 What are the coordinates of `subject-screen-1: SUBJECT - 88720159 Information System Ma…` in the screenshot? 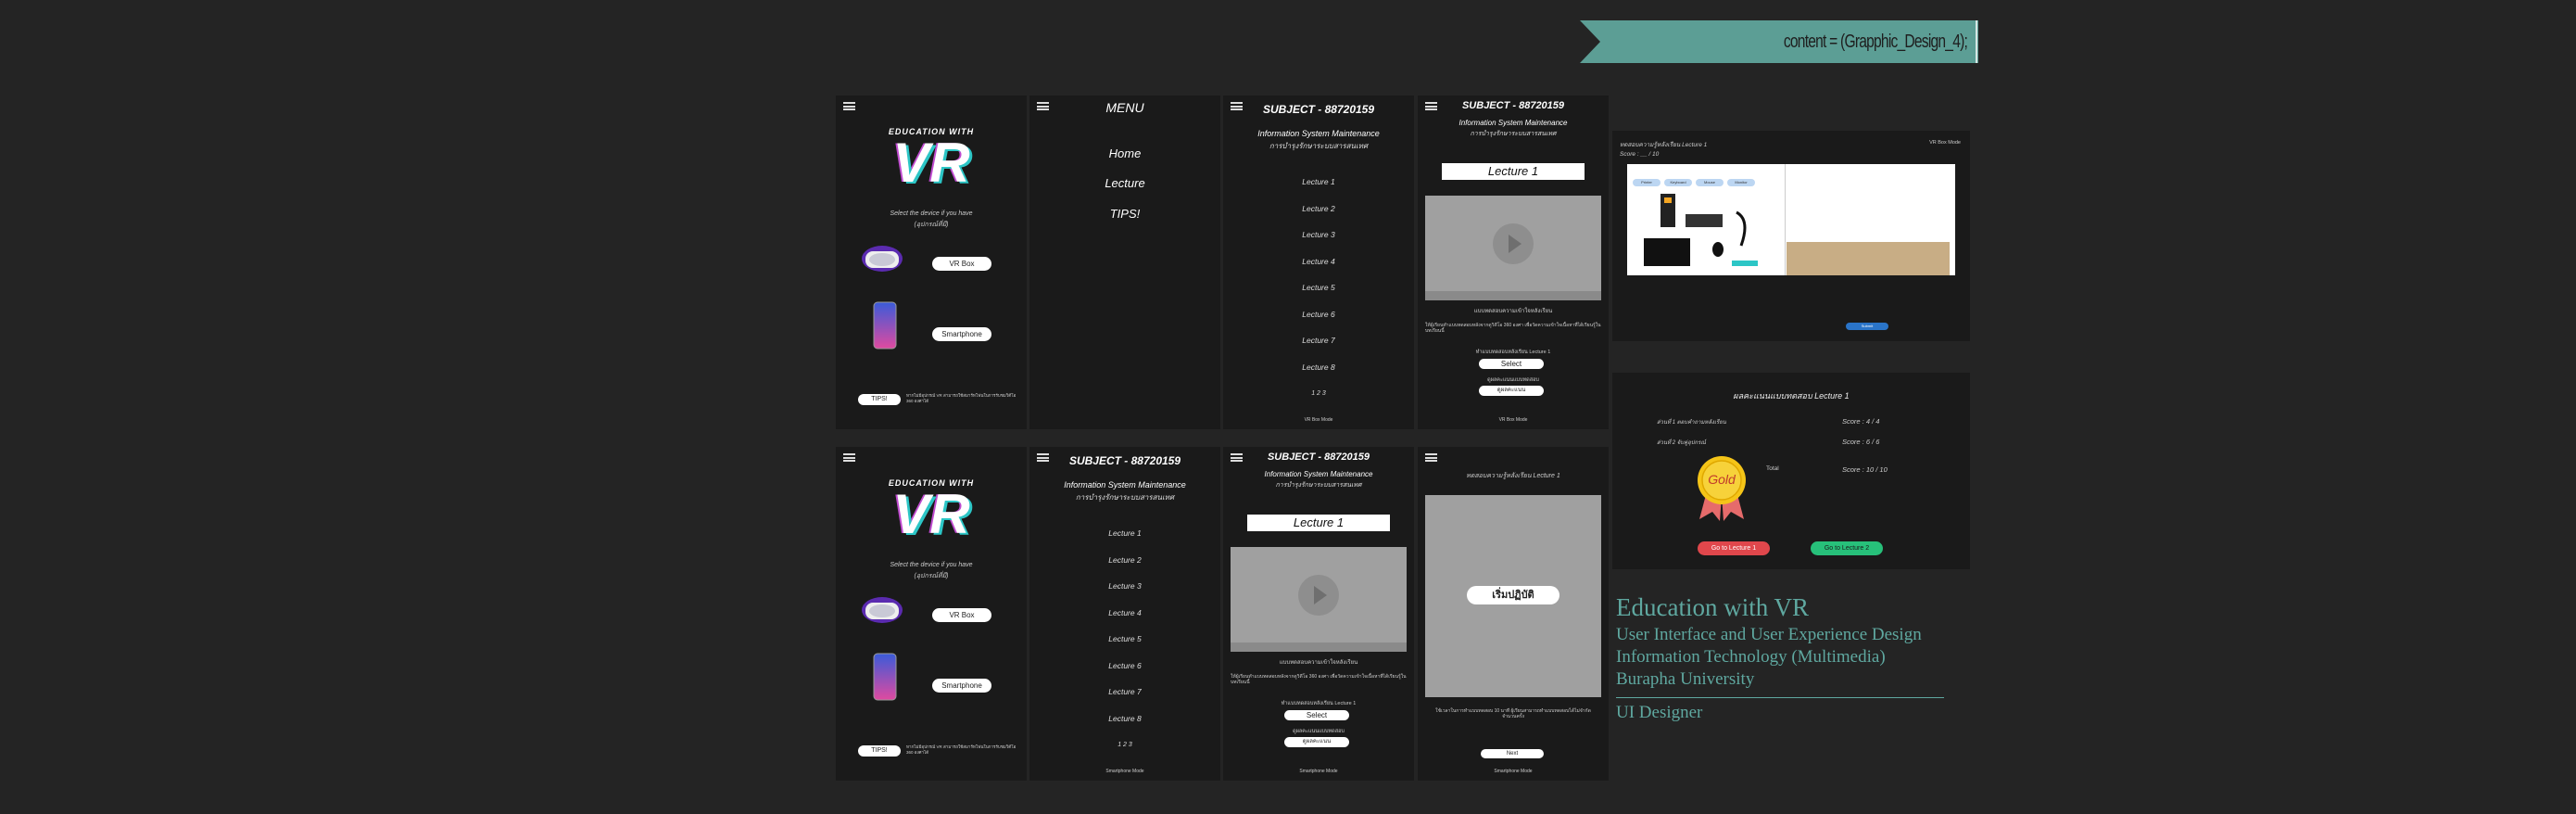 It's located at (1318, 262).